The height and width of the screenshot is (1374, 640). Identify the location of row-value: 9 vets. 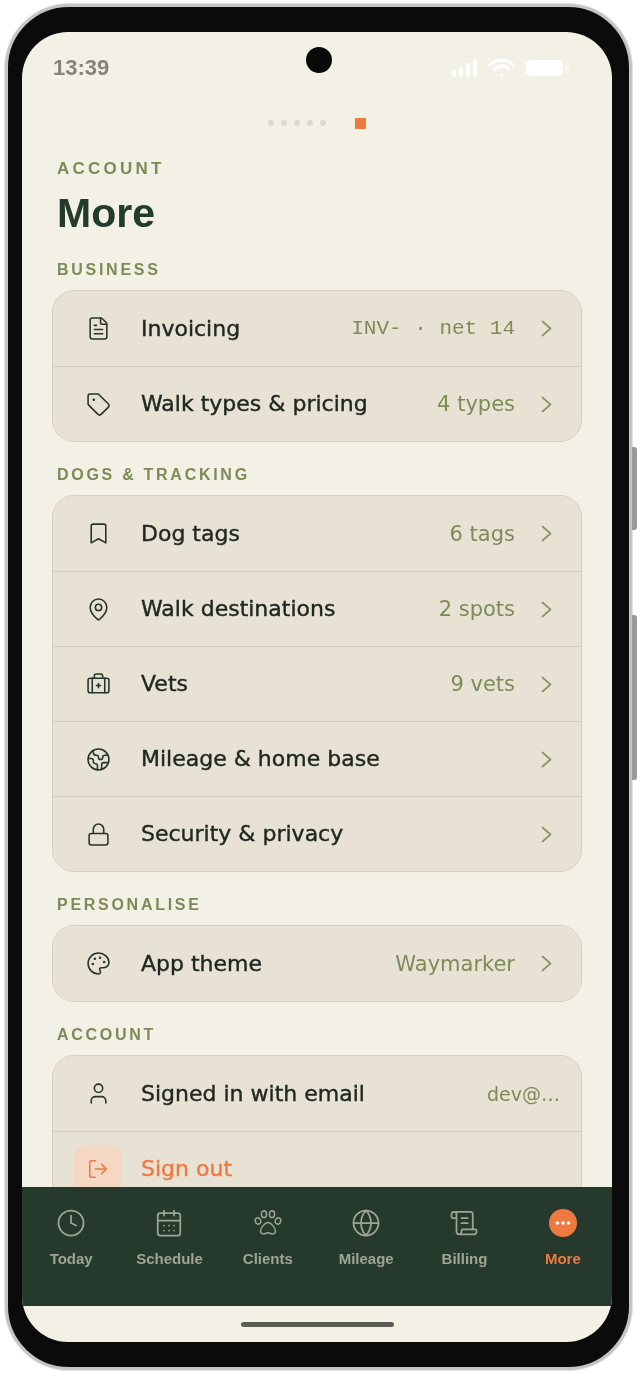
(482, 684).